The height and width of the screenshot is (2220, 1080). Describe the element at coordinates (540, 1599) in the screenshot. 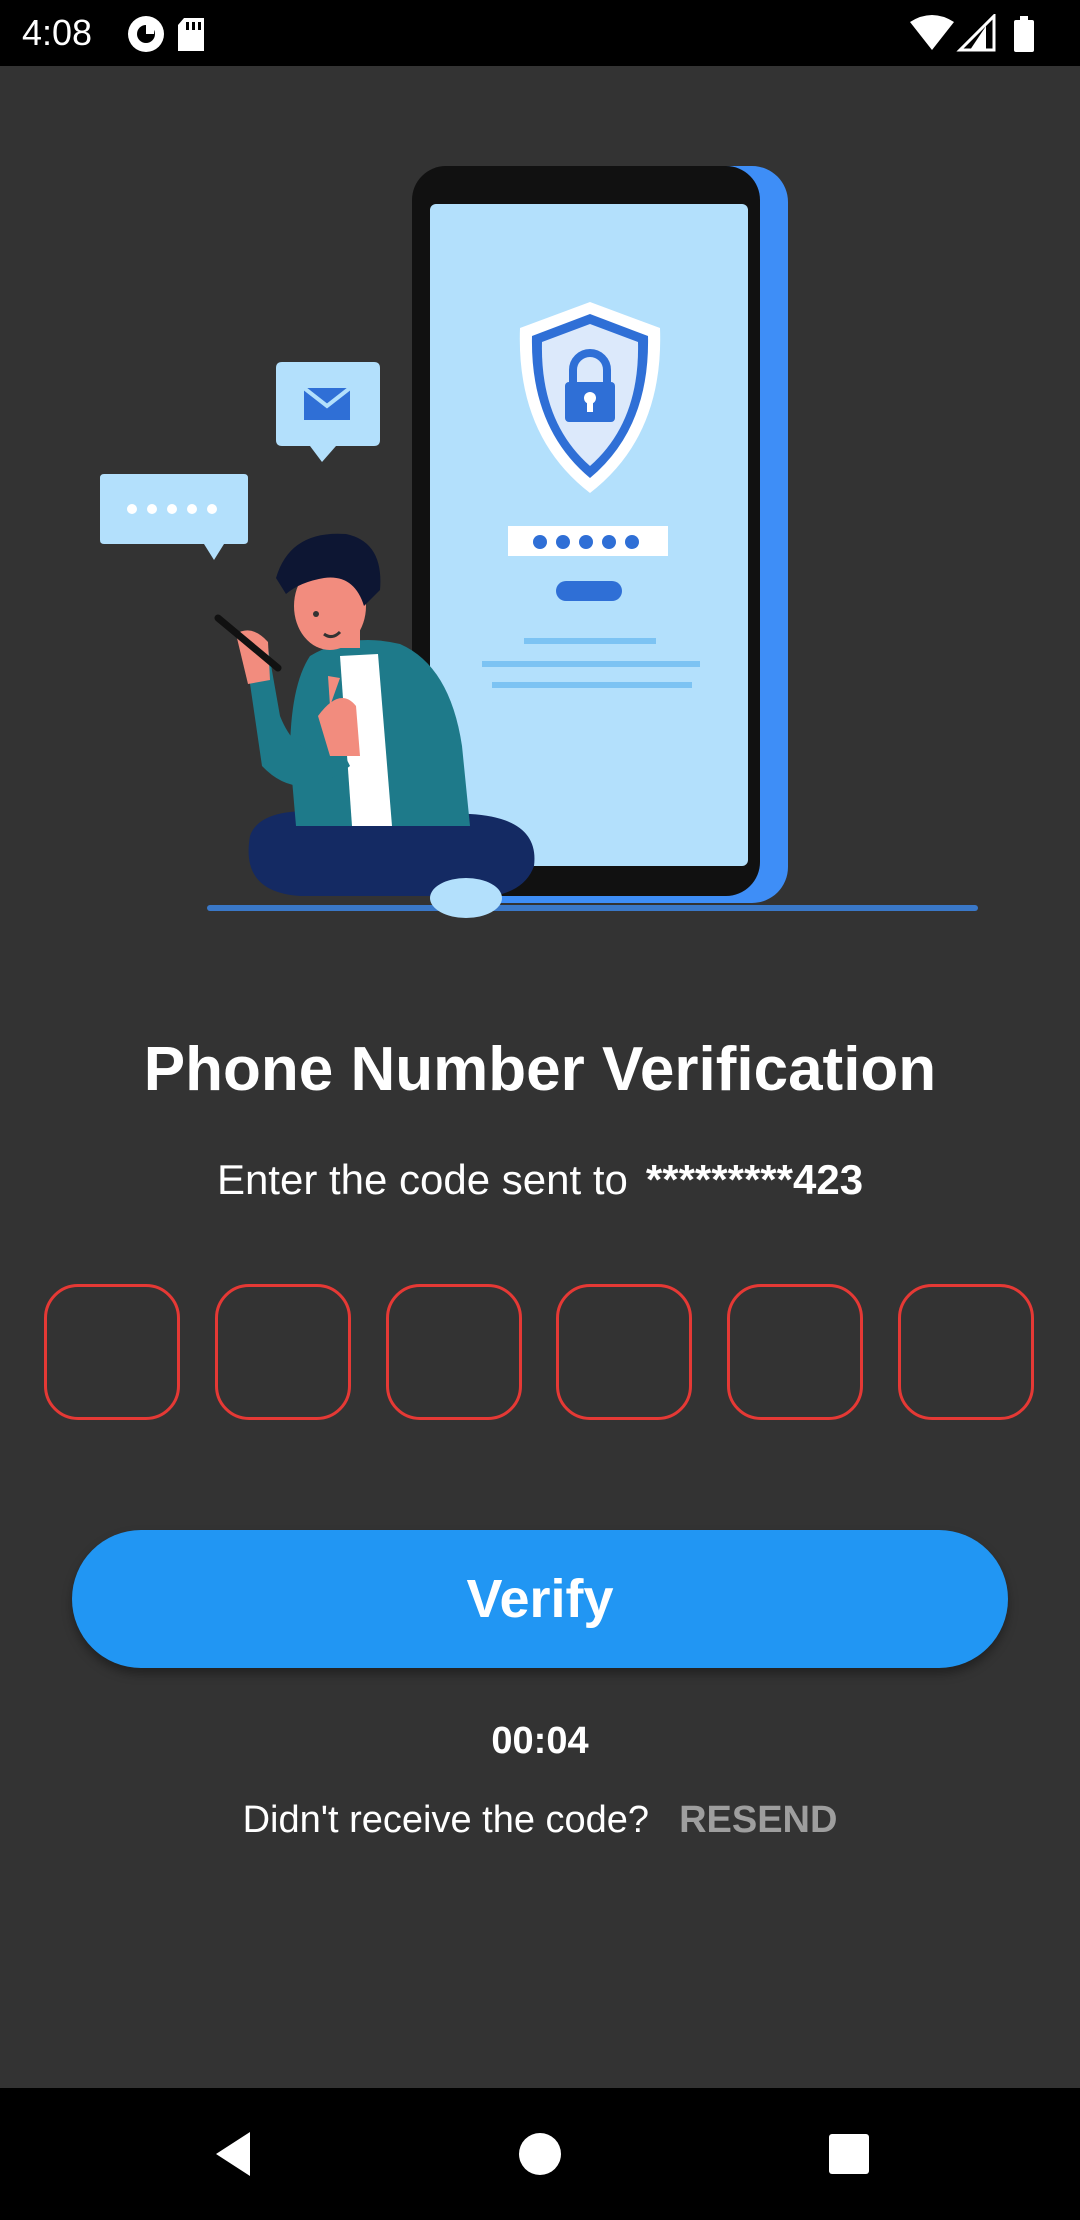

I see `verify-button: Verify` at that location.